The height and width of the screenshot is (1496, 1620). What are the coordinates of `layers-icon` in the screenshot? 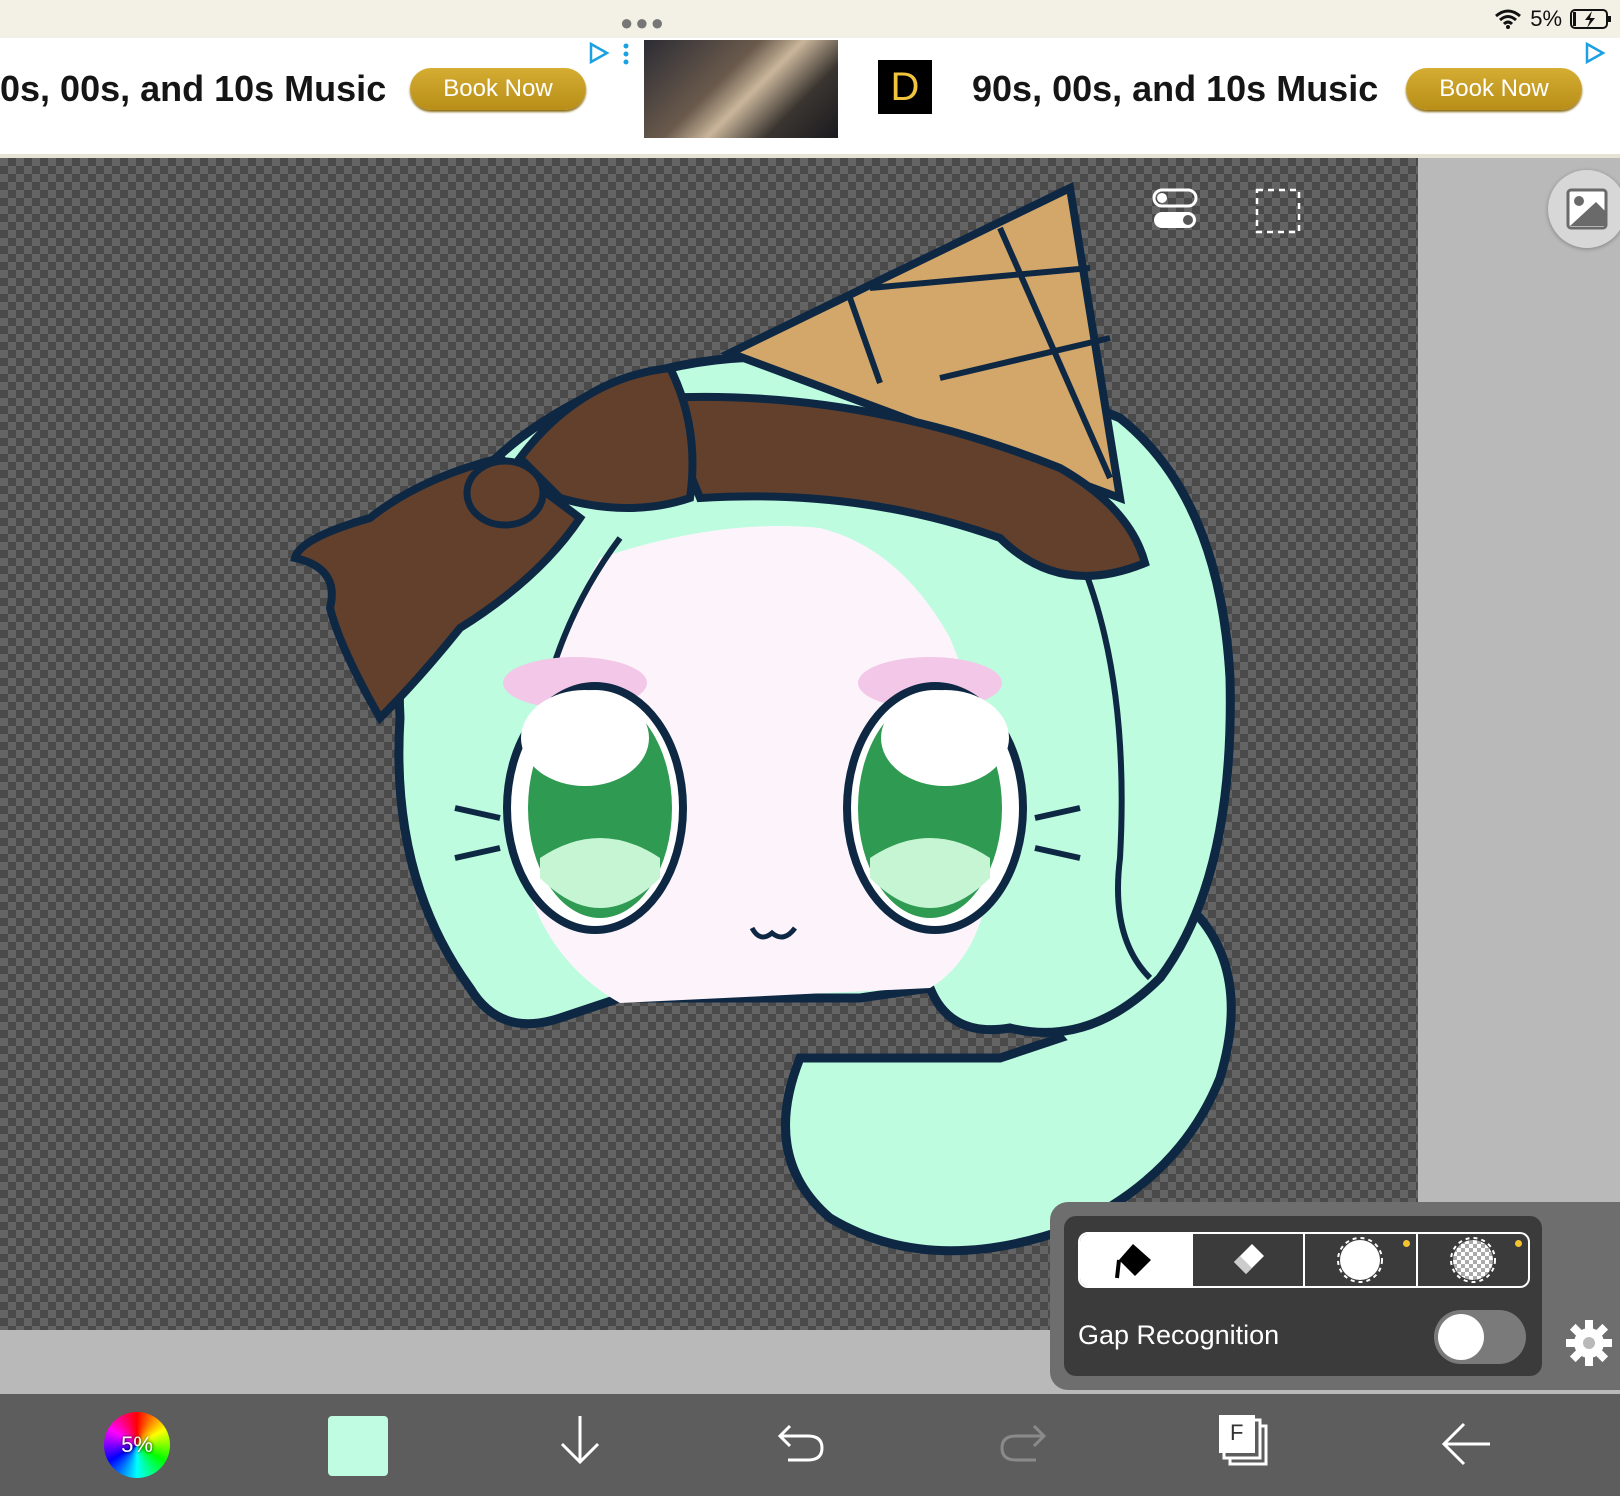 It's located at (1243, 1440).